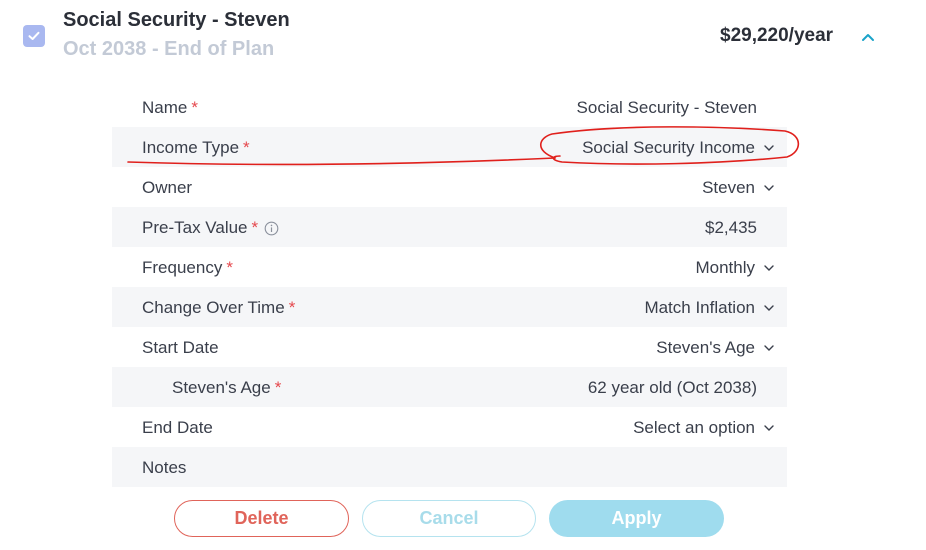  Describe the element at coordinates (449, 267) in the screenshot. I see `field-row-frequency: Frequency * Monthly` at that location.